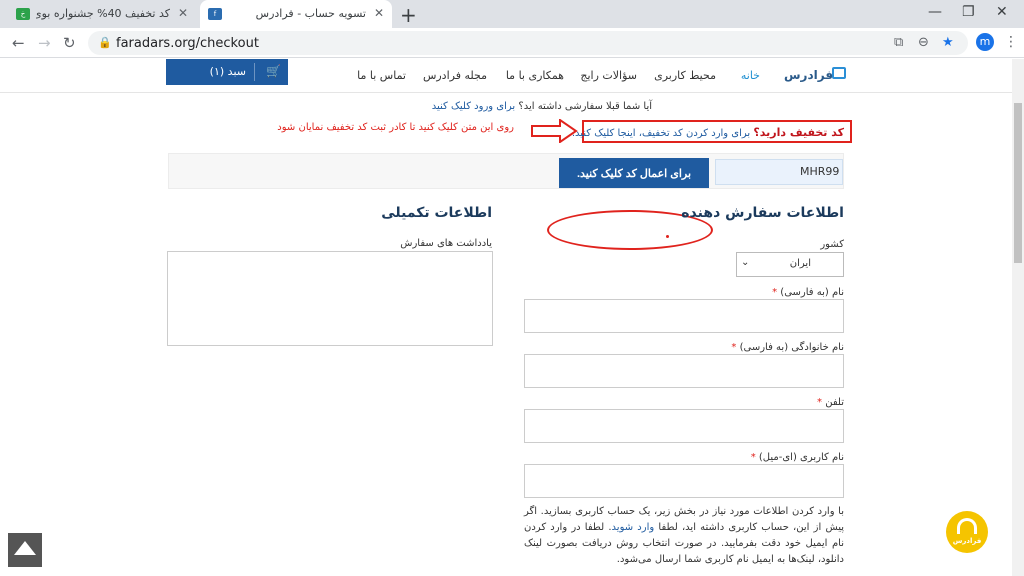  I want to click on support-chat-button: فرادرس, so click(967, 532).